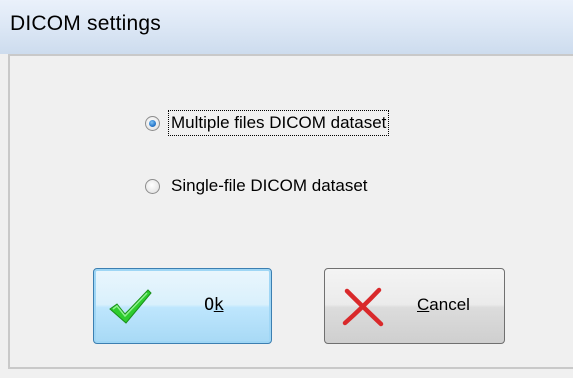  I want to click on radio-single-file: Single-file DICOM dataset, so click(257, 186).